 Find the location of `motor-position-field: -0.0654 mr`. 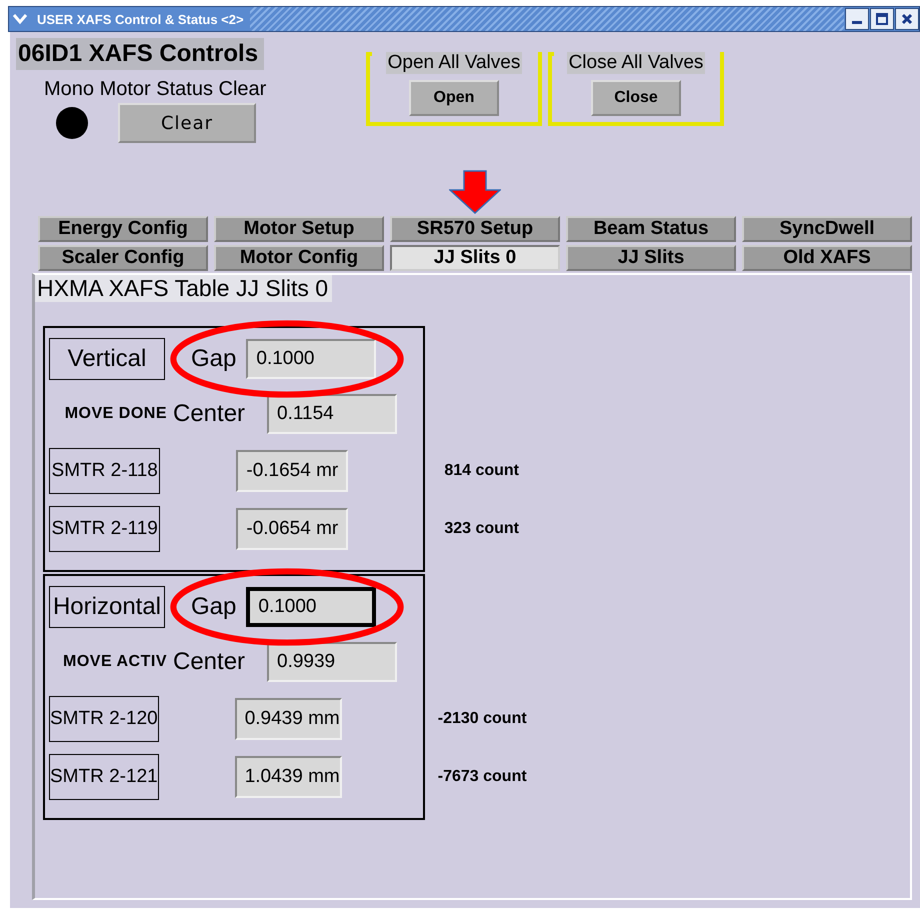

motor-position-field: -0.0654 mr is located at coordinates (292, 529).